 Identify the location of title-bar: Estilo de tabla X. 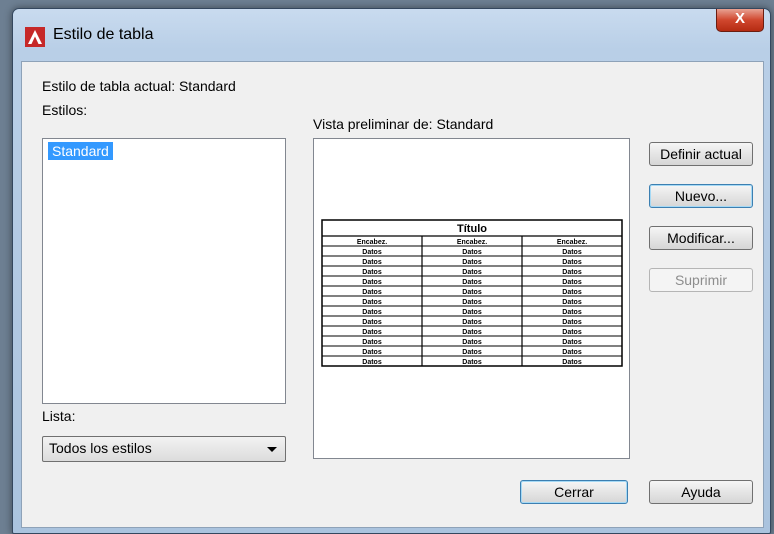
(391, 35).